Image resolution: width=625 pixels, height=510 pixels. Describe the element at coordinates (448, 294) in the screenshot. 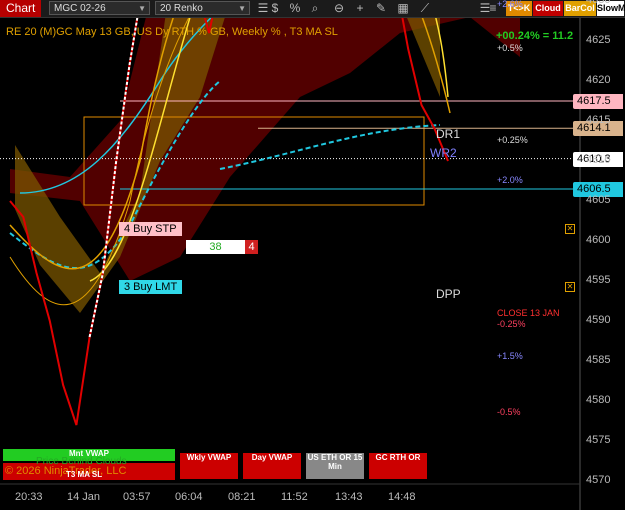

I see `dpp-label: DPP` at that location.